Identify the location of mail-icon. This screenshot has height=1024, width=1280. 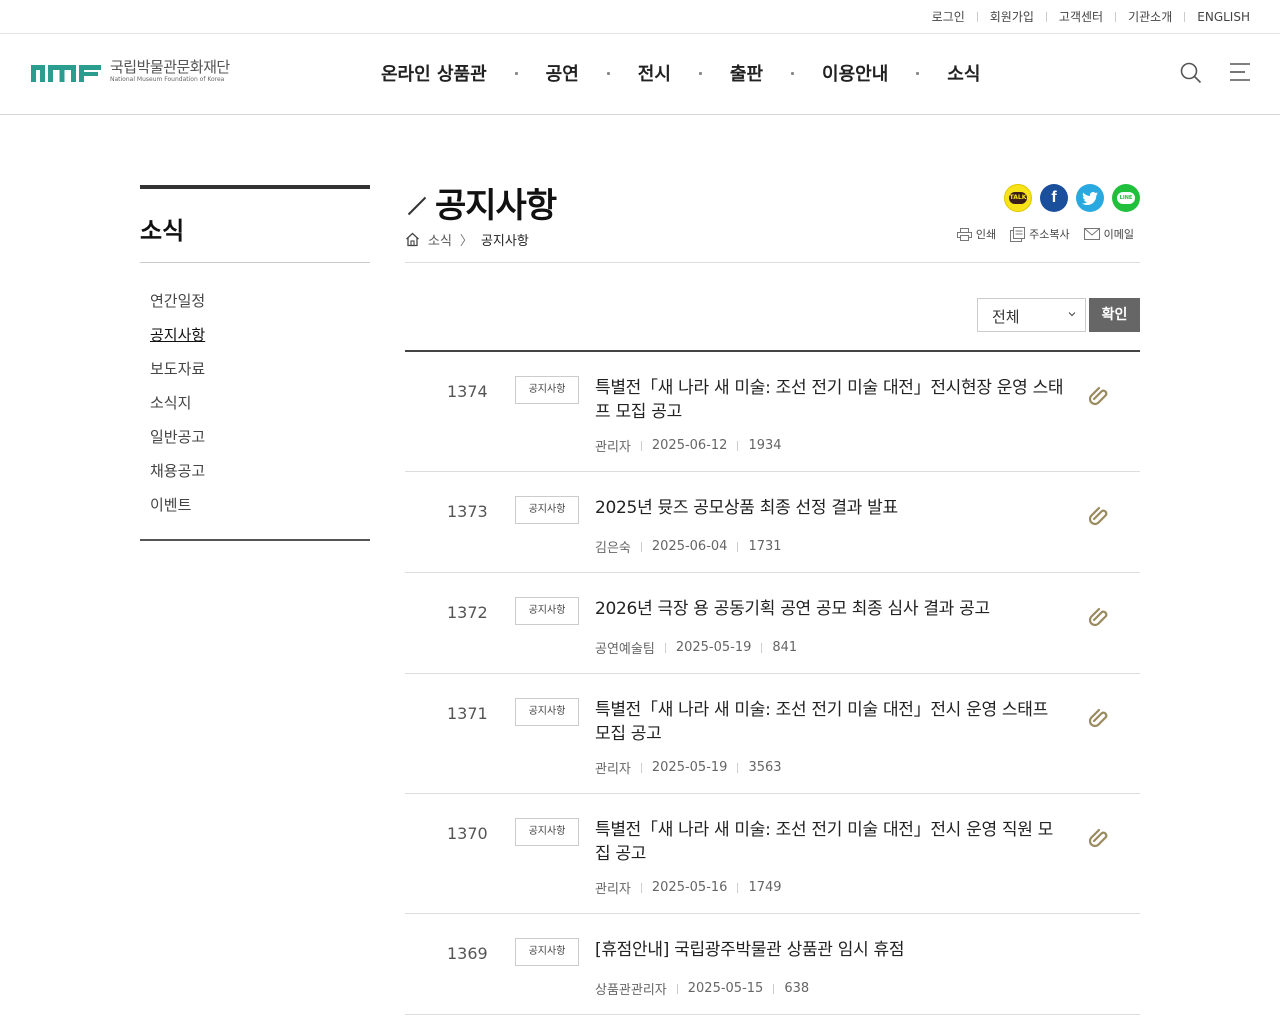
(1091, 234).